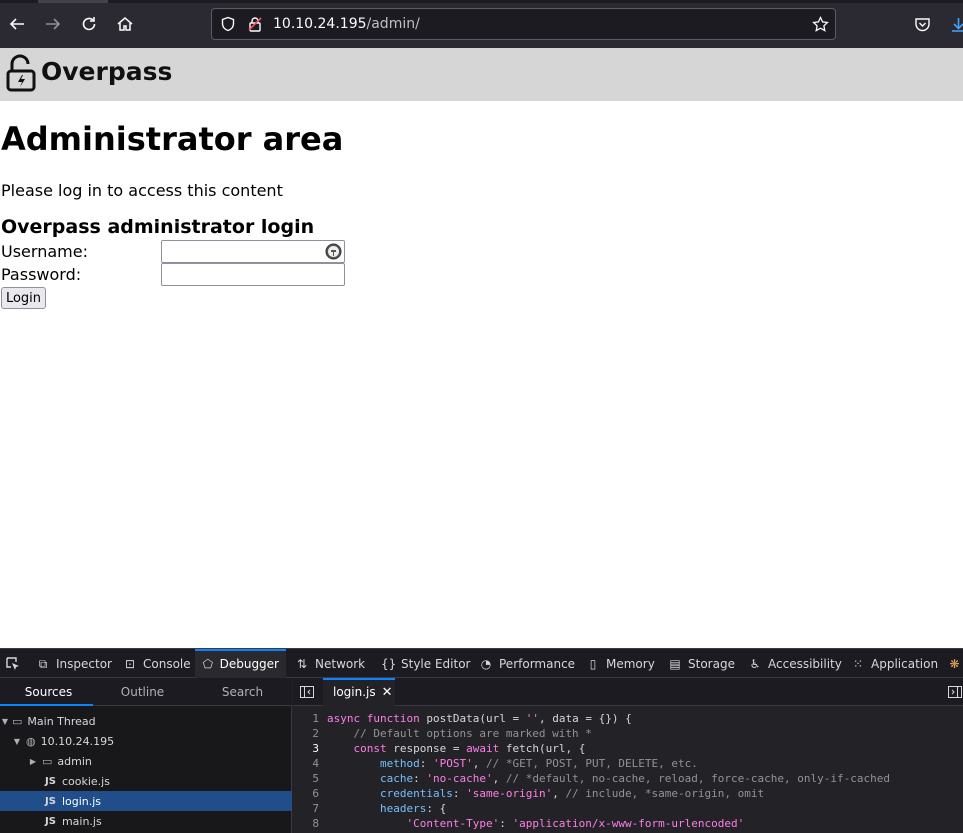 Image resolution: width=963 pixels, height=833 pixels. I want to click on forward-arrow-icon, so click(53, 24).